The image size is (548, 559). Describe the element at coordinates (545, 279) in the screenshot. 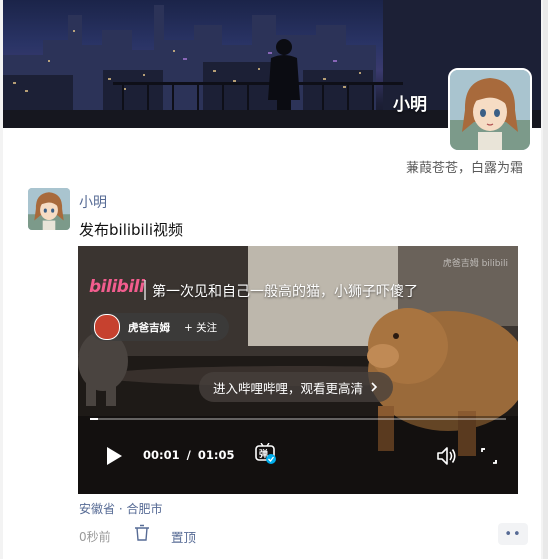

I see `scrollbar` at that location.